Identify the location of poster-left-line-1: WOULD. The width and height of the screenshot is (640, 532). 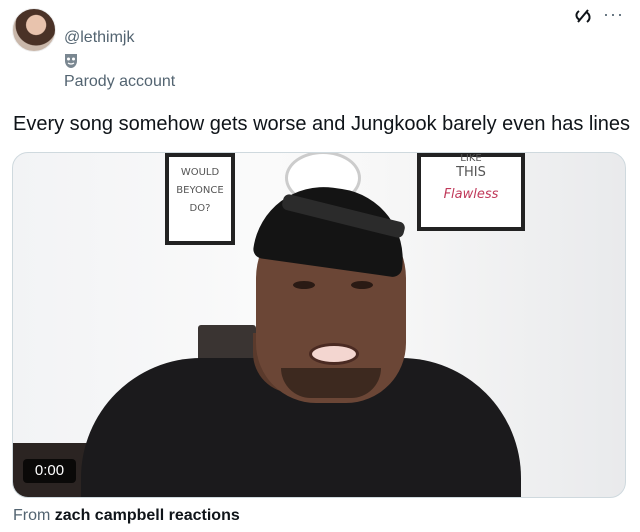
(200, 172).